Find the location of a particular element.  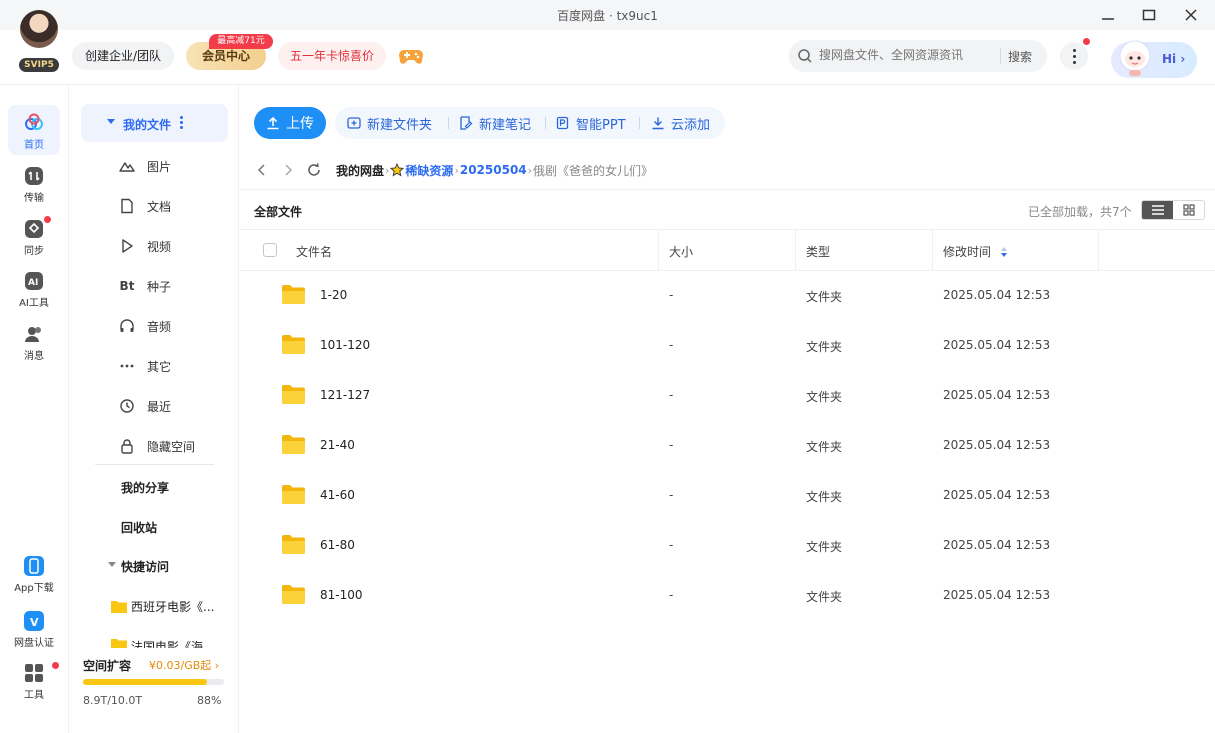

rail-item-app-download: App下载 is located at coordinates (34, 573).